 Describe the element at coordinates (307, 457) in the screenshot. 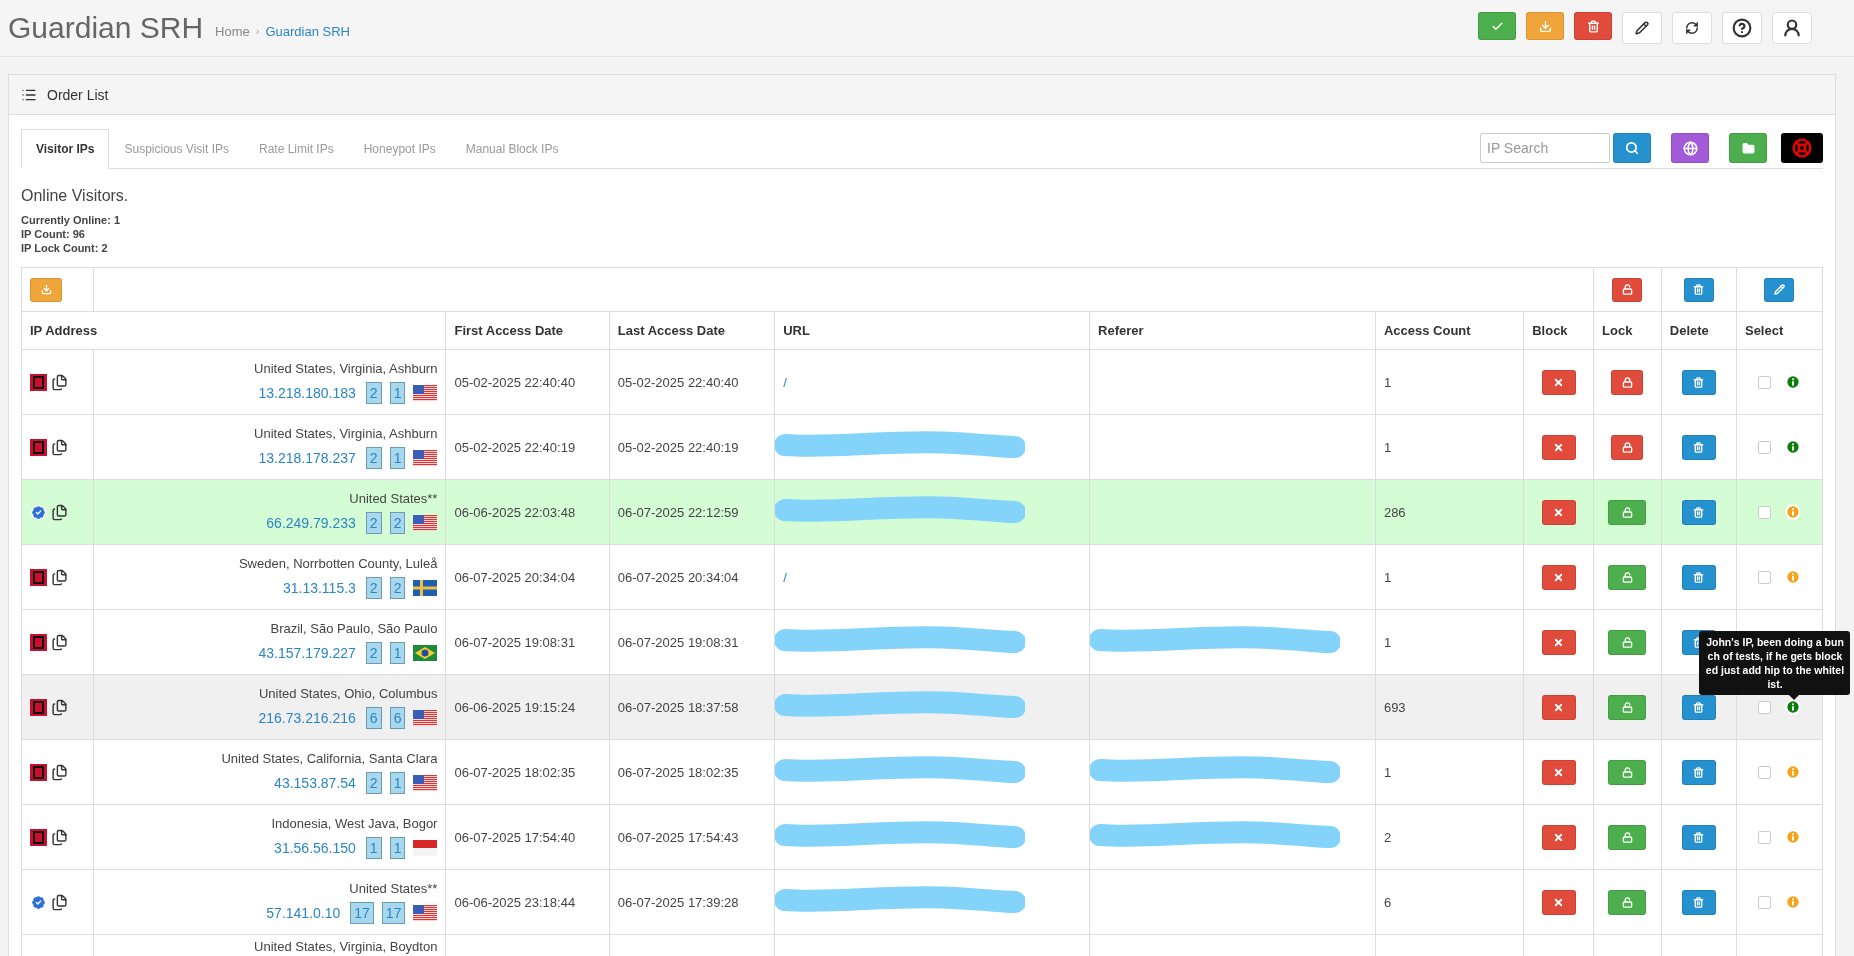

I see `ip-link: 13.218.178.237` at that location.